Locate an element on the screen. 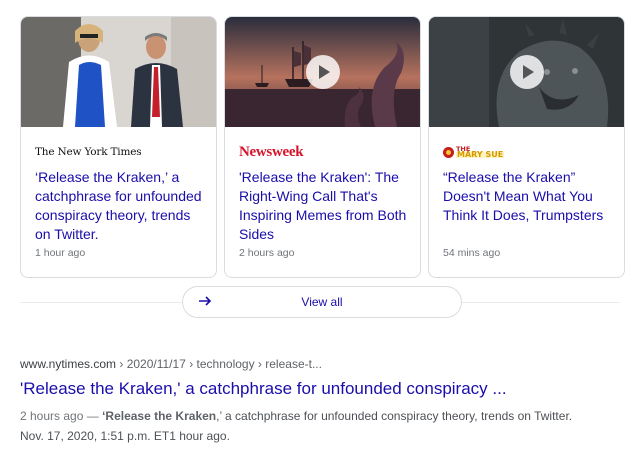 The width and height of the screenshot is (639, 466). mary-sue-icon is located at coordinates (448, 152).